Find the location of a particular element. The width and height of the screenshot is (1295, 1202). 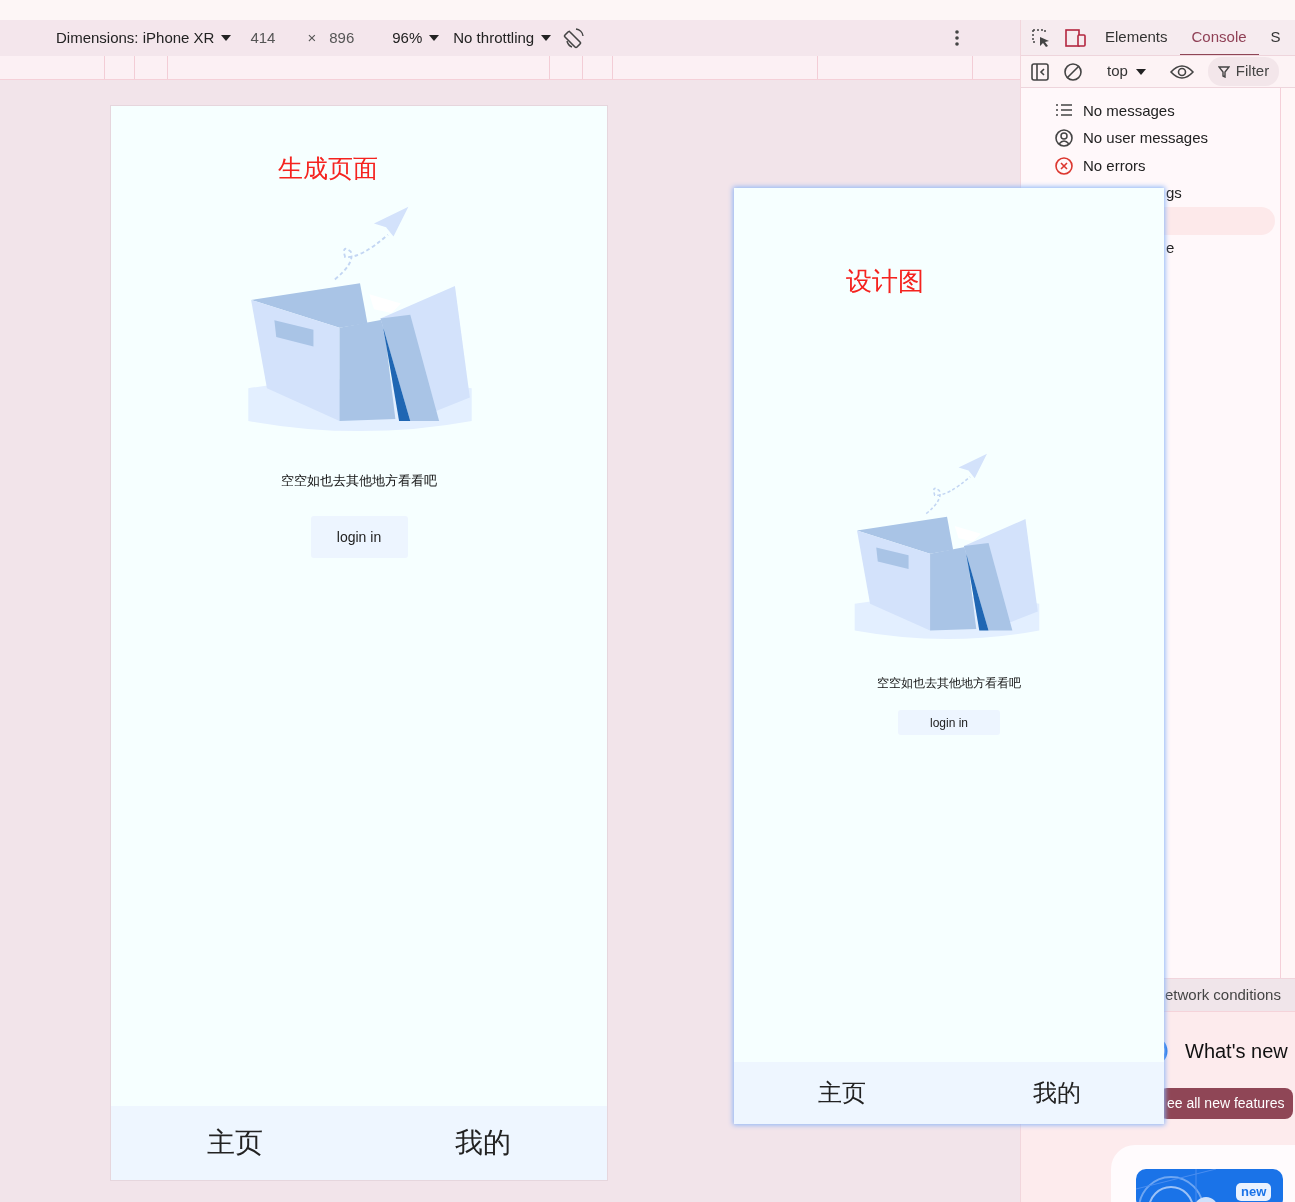

sidebar-item: No user messages is located at coordinates (1148, 138).